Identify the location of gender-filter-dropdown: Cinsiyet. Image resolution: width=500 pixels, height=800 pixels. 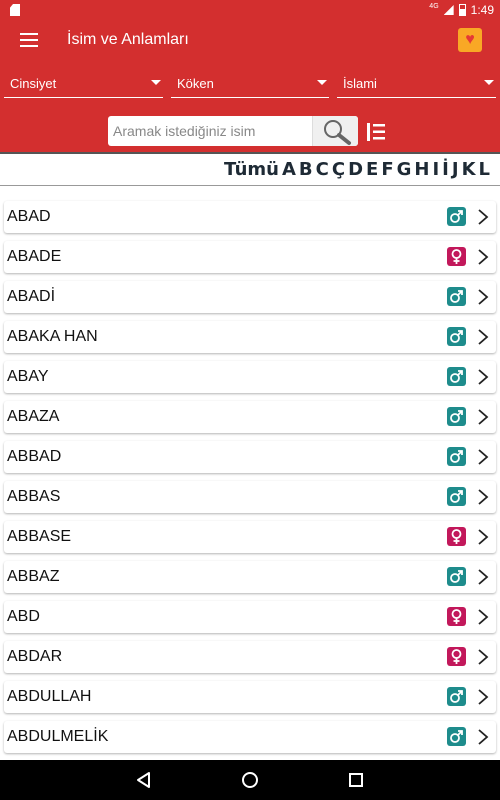
(83, 84).